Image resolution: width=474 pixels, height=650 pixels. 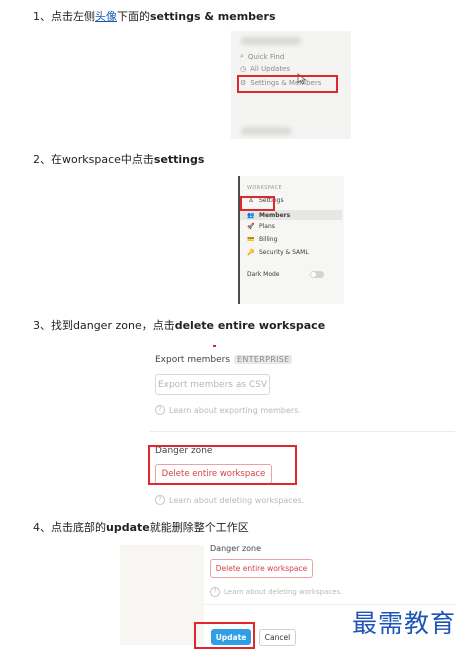 What do you see at coordinates (291, 215) in the screenshot?
I see `sidebar-item-members: 👥 Members` at bounding box center [291, 215].